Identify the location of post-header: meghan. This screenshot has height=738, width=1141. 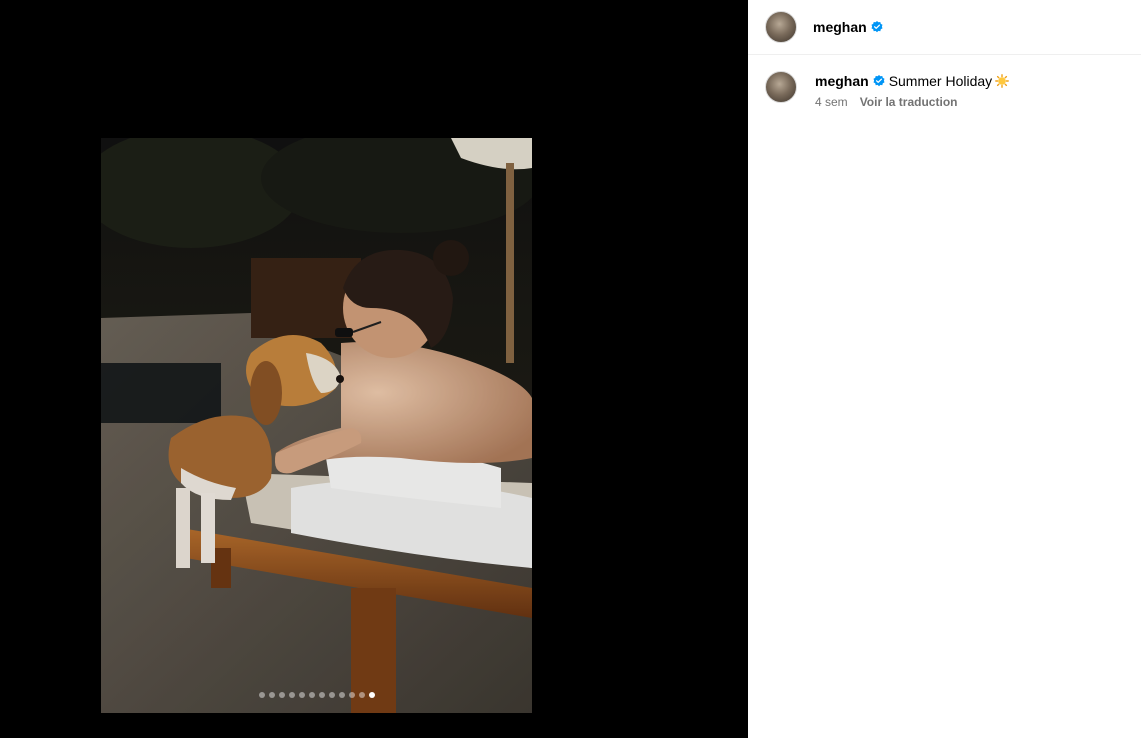
(944, 27).